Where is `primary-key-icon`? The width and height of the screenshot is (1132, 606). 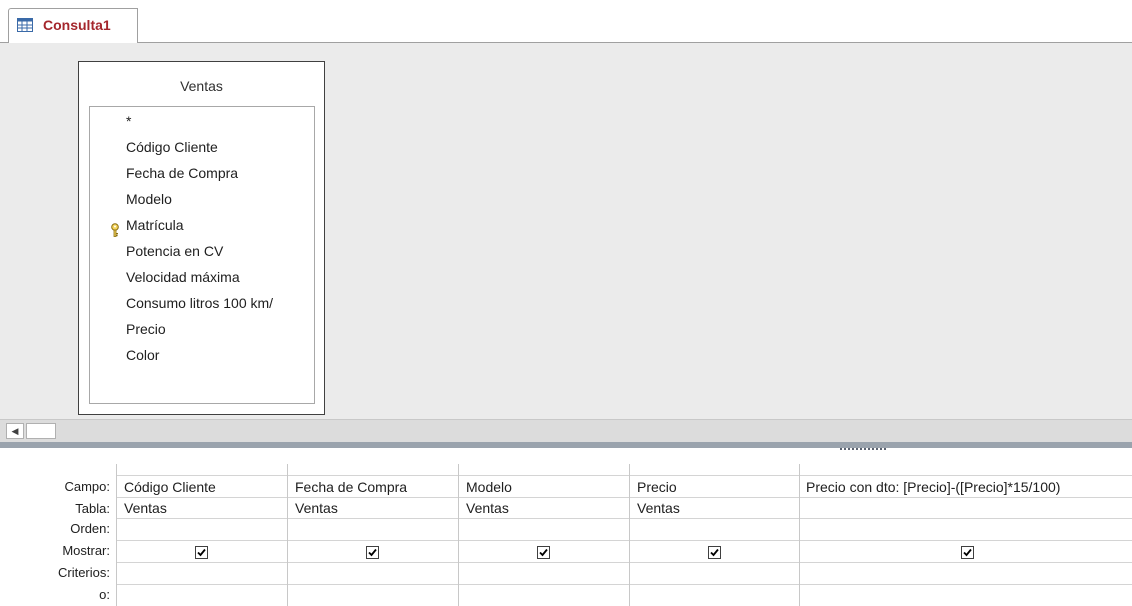
primary-key-icon is located at coordinates (115, 230).